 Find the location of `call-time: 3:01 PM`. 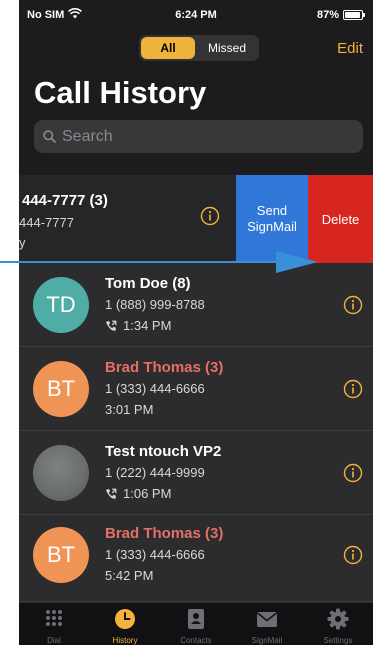

call-time: 3:01 PM is located at coordinates (129, 409).